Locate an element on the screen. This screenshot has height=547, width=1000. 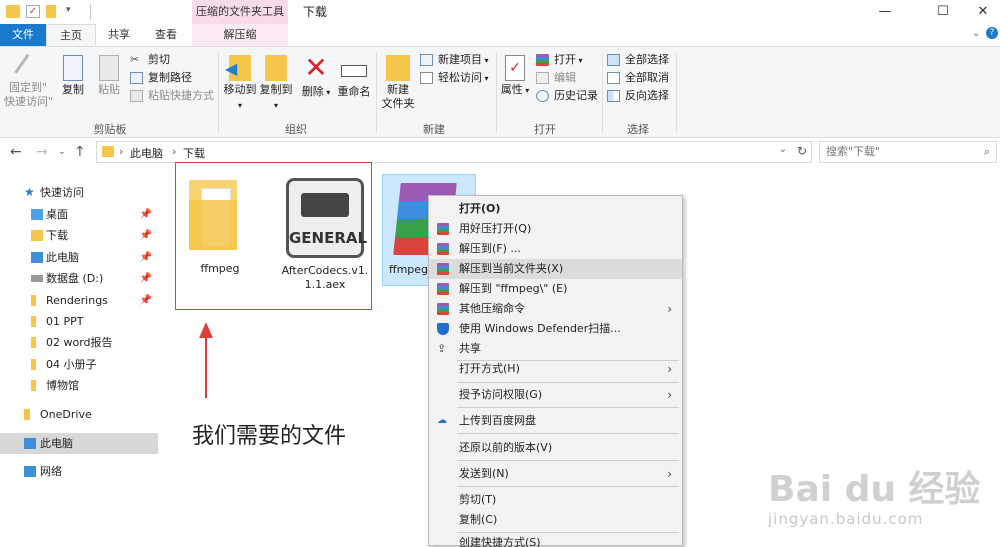
history-button: 历史记录 is located at coordinates (567, 96).